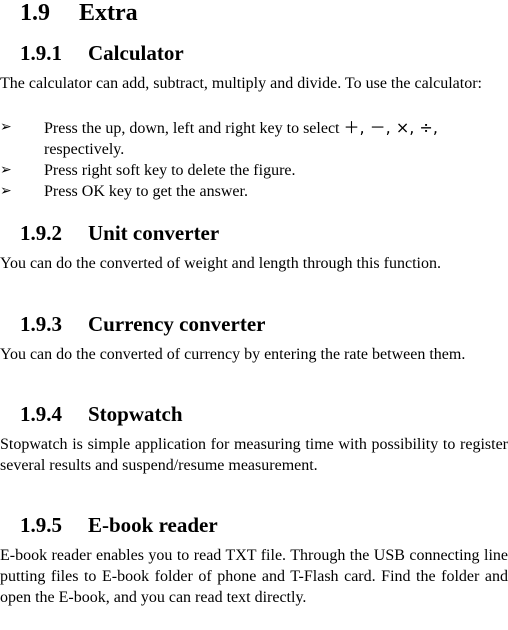 The image size is (508, 630). I want to click on subsection-title: E-book reader, so click(153, 525).